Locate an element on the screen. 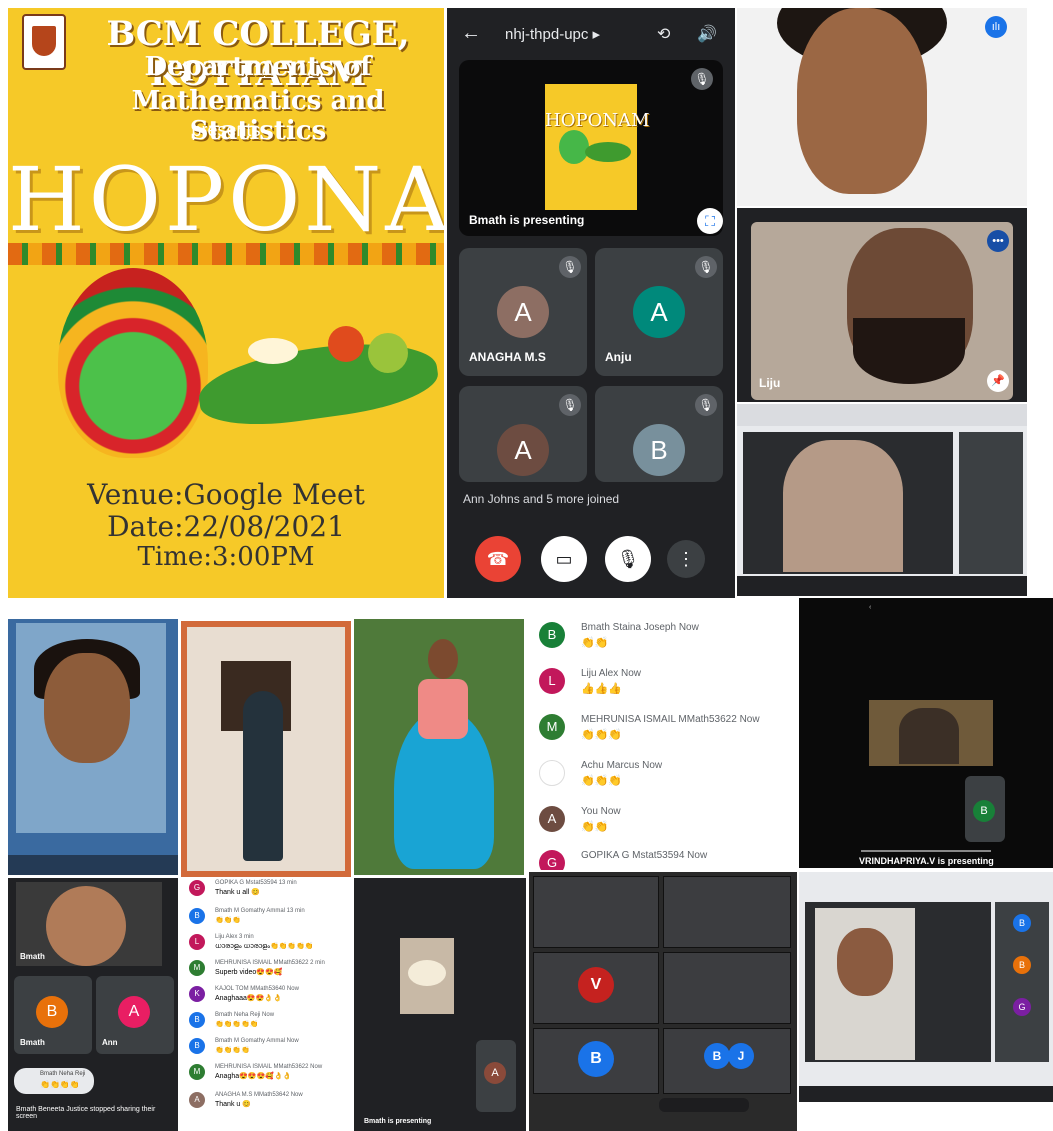 The height and width of the screenshot is (1131, 1053). fullscreen-icon: ⛶ is located at coordinates (710, 221).